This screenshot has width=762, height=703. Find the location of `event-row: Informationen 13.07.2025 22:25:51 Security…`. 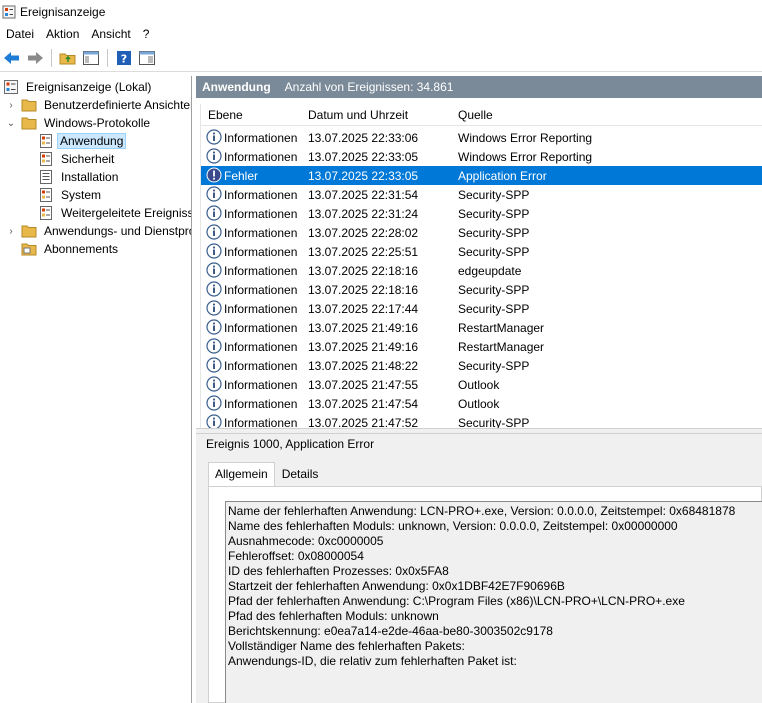

event-row: Informationen 13.07.2025 22:25:51 Security… is located at coordinates (481, 251).